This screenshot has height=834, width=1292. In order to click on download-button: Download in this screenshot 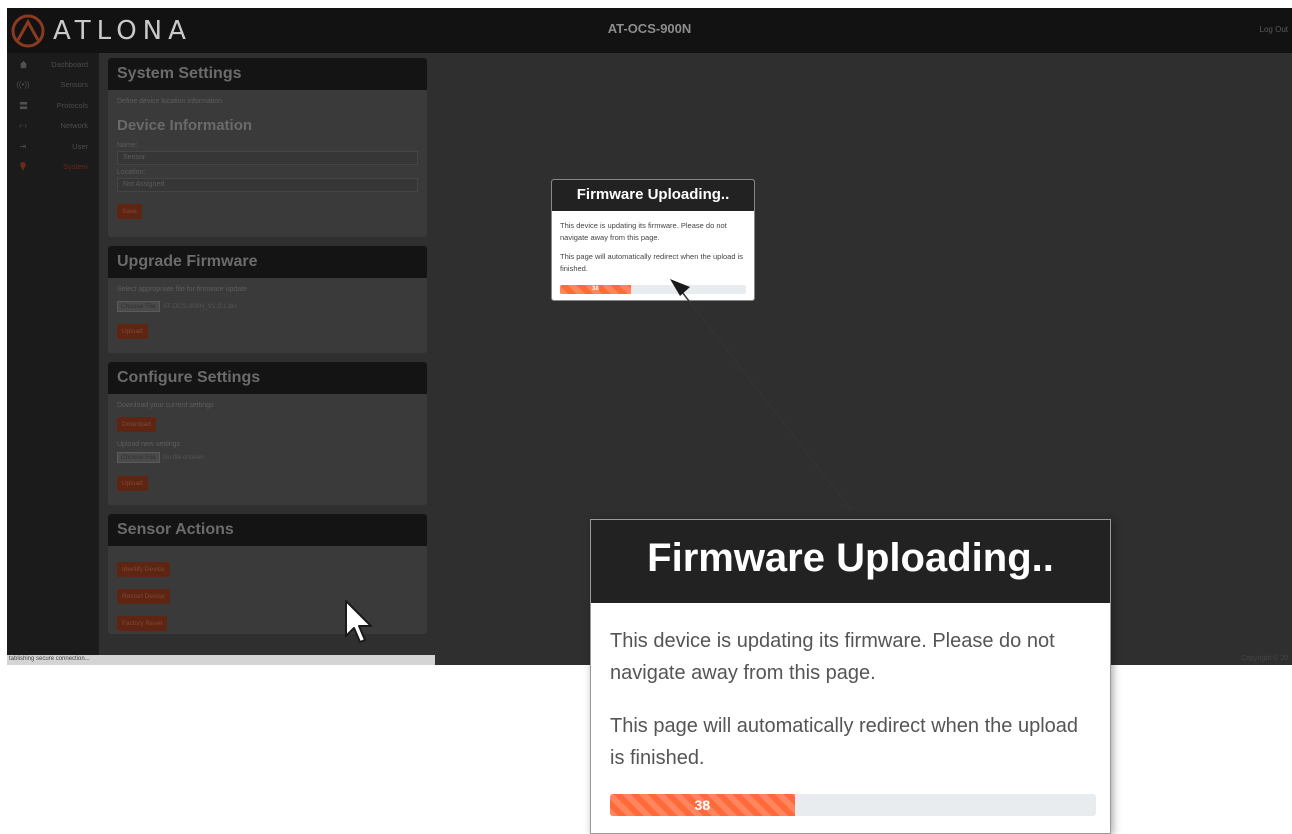, I will do `click(136, 424)`.